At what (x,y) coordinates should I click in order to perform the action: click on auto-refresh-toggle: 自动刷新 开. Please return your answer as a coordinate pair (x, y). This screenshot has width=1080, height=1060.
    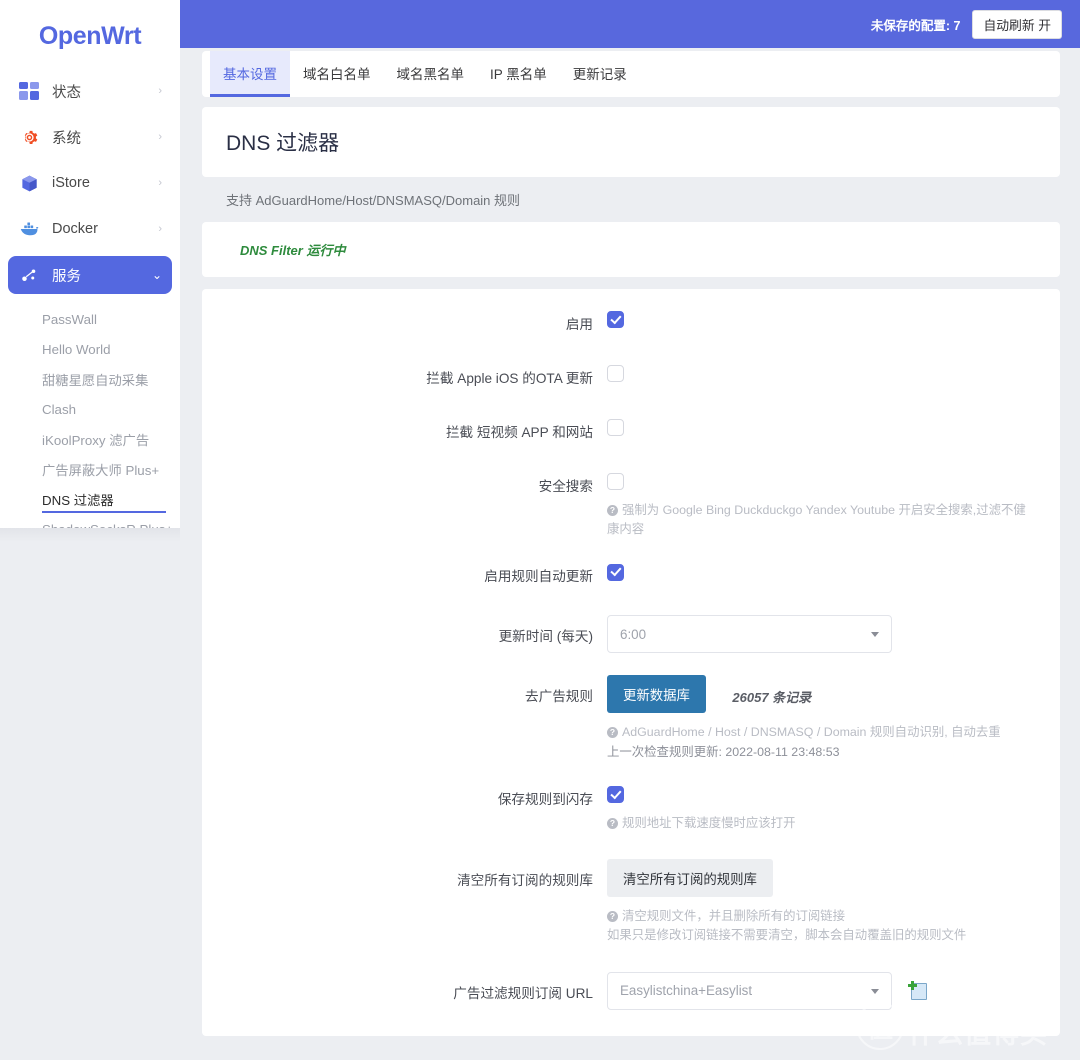
    Looking at the image, I should click on (1017, 24).